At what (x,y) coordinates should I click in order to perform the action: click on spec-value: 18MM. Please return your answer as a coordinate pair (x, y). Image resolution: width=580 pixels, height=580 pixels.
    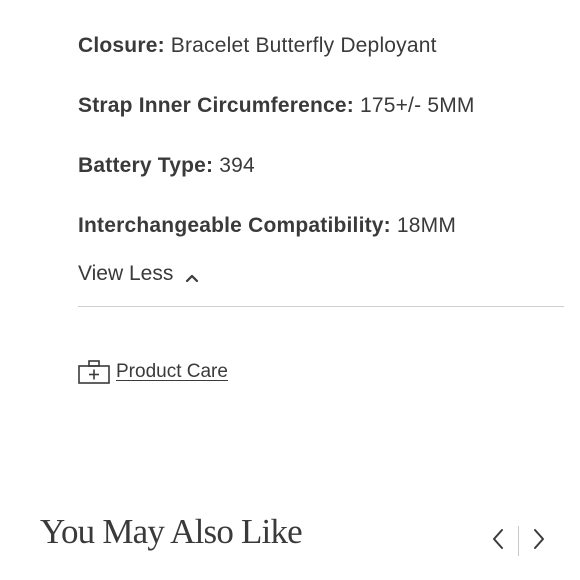
    Looking at the image, I should click on (426, 225).